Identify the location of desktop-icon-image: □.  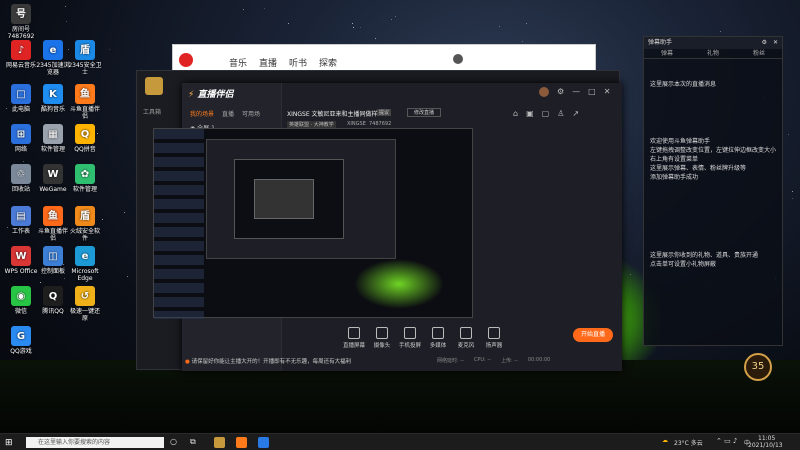
(21, 94).